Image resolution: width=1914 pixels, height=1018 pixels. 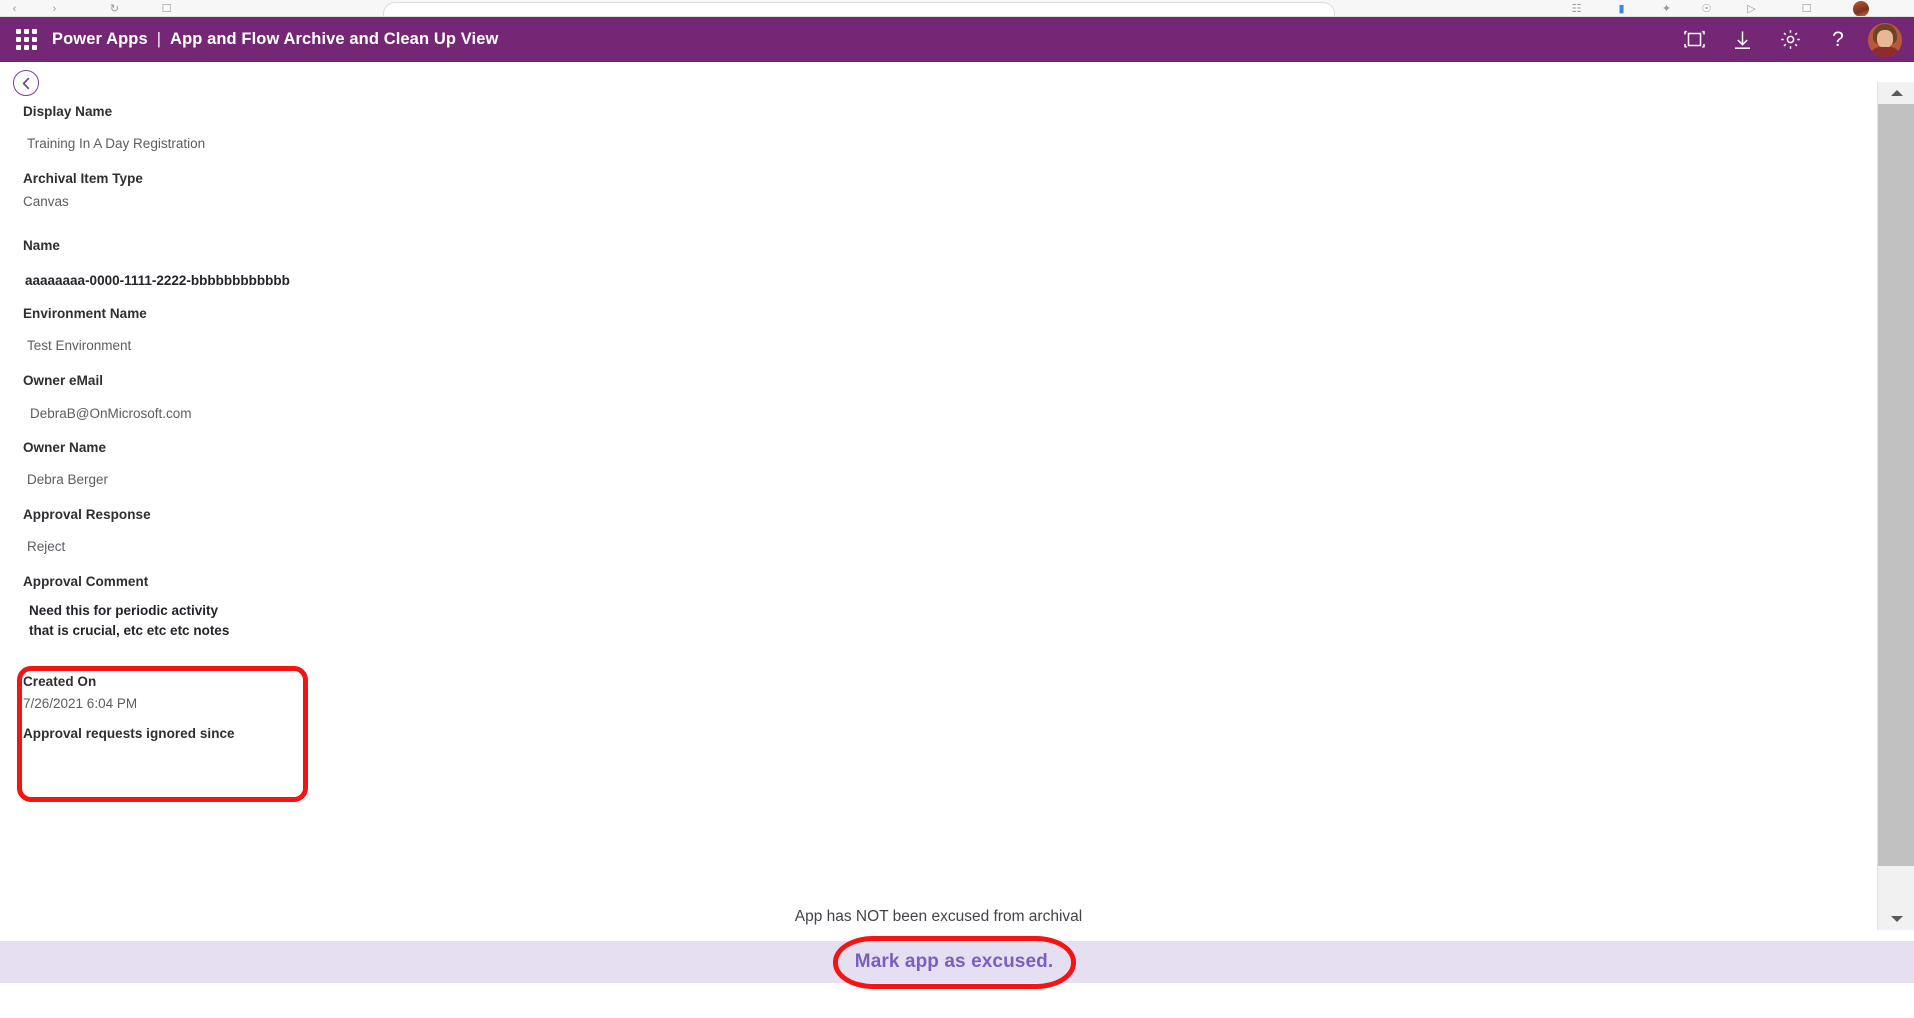 What do you see at coordinates (1742, 39) in the screenshot?
I see `download-icon` at bounding box center [1742, 39].